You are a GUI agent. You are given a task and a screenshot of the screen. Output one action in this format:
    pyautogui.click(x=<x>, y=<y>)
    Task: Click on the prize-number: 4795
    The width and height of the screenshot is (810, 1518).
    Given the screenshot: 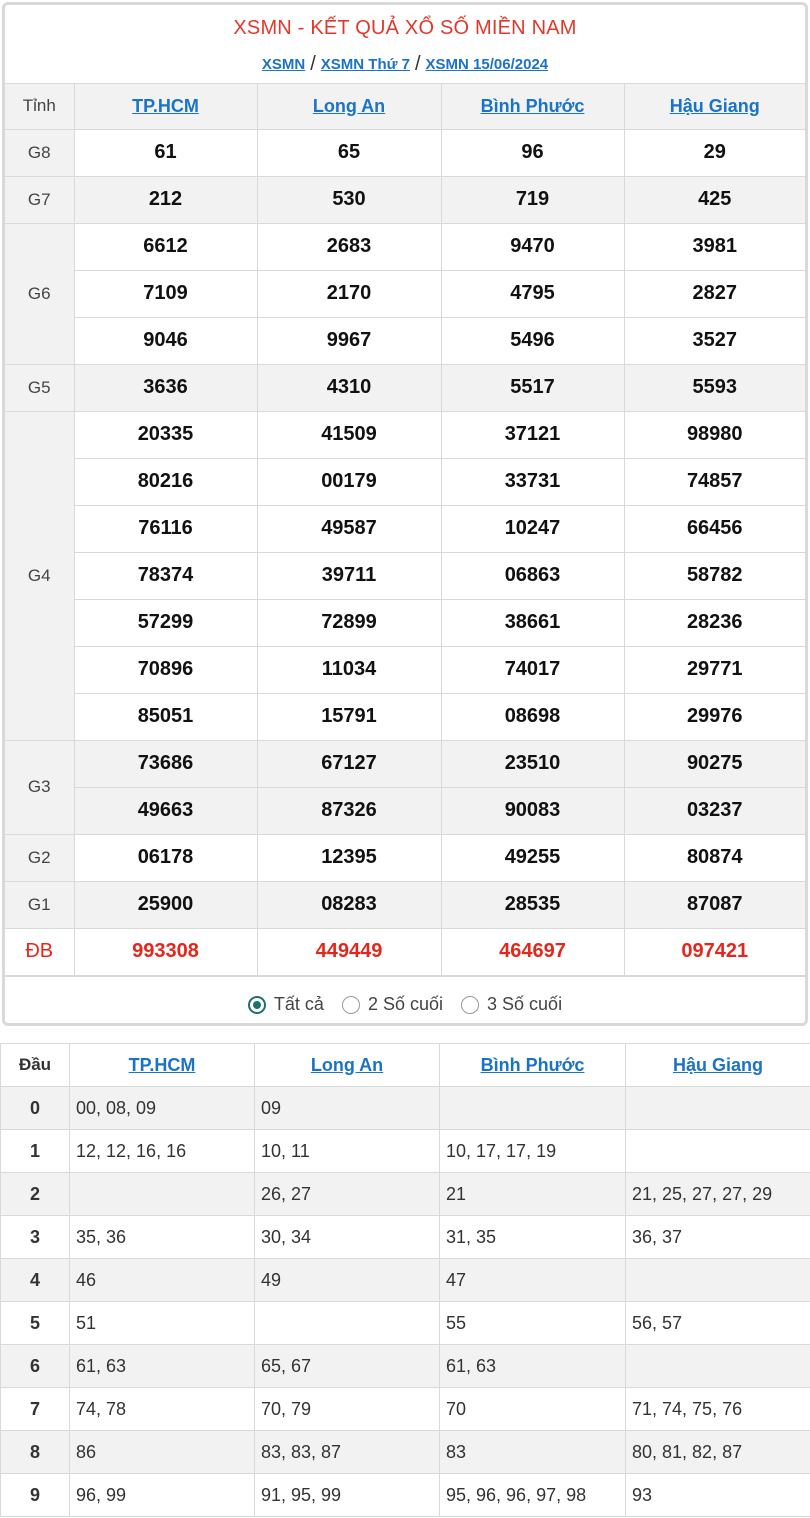 What is the action you would take?
    pyautogui.click(x=532, y=293)
    